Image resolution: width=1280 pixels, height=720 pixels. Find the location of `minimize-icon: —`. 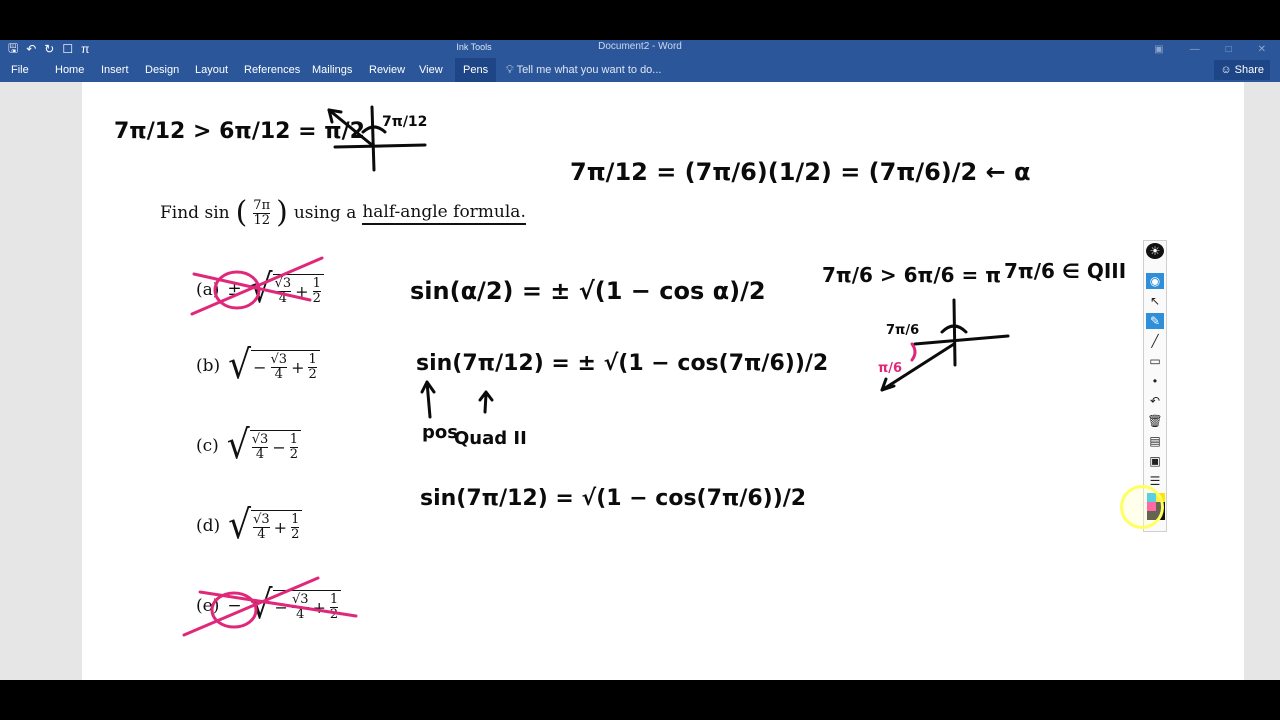

minimize-icon: — is located at coordinates (1195, 49).